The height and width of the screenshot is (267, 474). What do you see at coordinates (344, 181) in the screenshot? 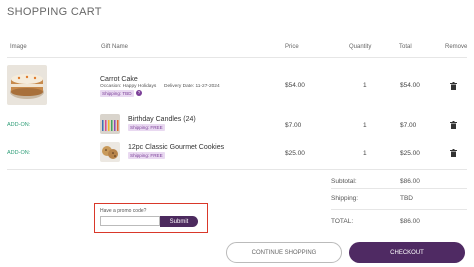
I see `subtotal-label: Subtotal:` at bounding box center [344, 181].